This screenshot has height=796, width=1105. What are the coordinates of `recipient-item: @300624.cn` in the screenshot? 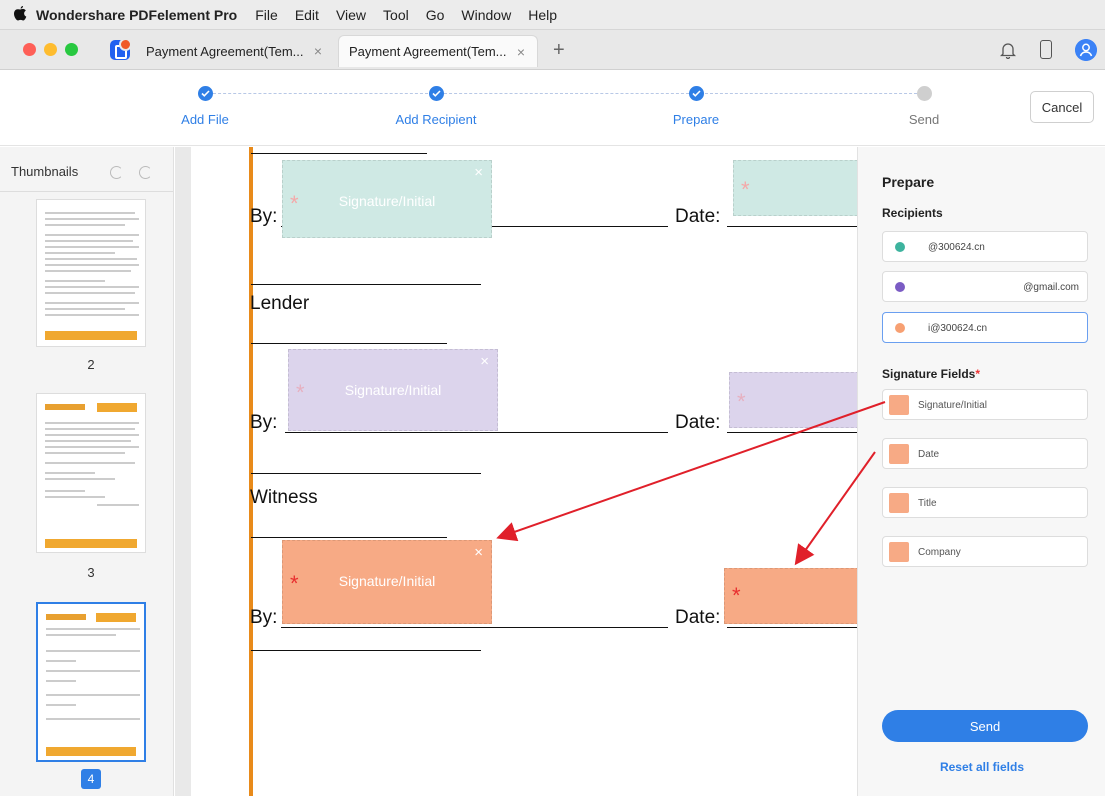 It's located at (985, 246).